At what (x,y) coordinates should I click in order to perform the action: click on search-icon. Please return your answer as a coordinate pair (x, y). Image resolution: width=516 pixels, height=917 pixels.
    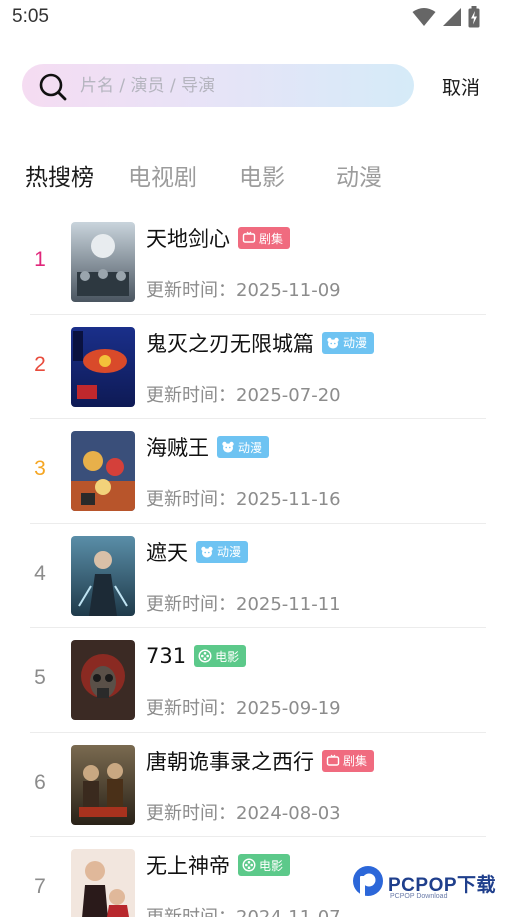
    Looking at the image, I should click on (53, 87).